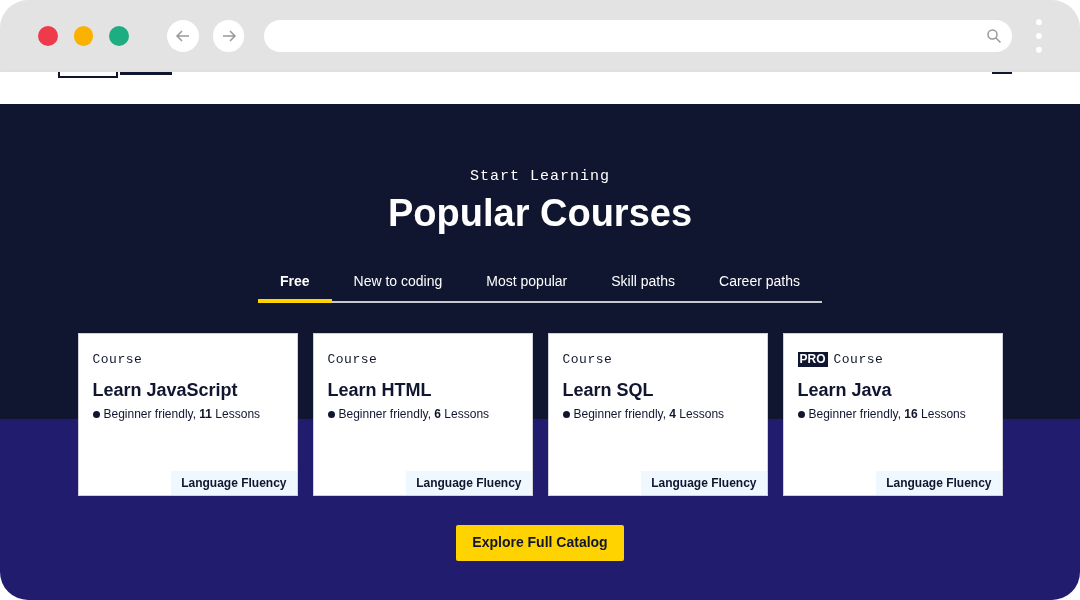  Describe the element at coordinates (182, 414) in the screenshot. I see `course-meta: Beginner friendly, 11 Lessons` at that location.